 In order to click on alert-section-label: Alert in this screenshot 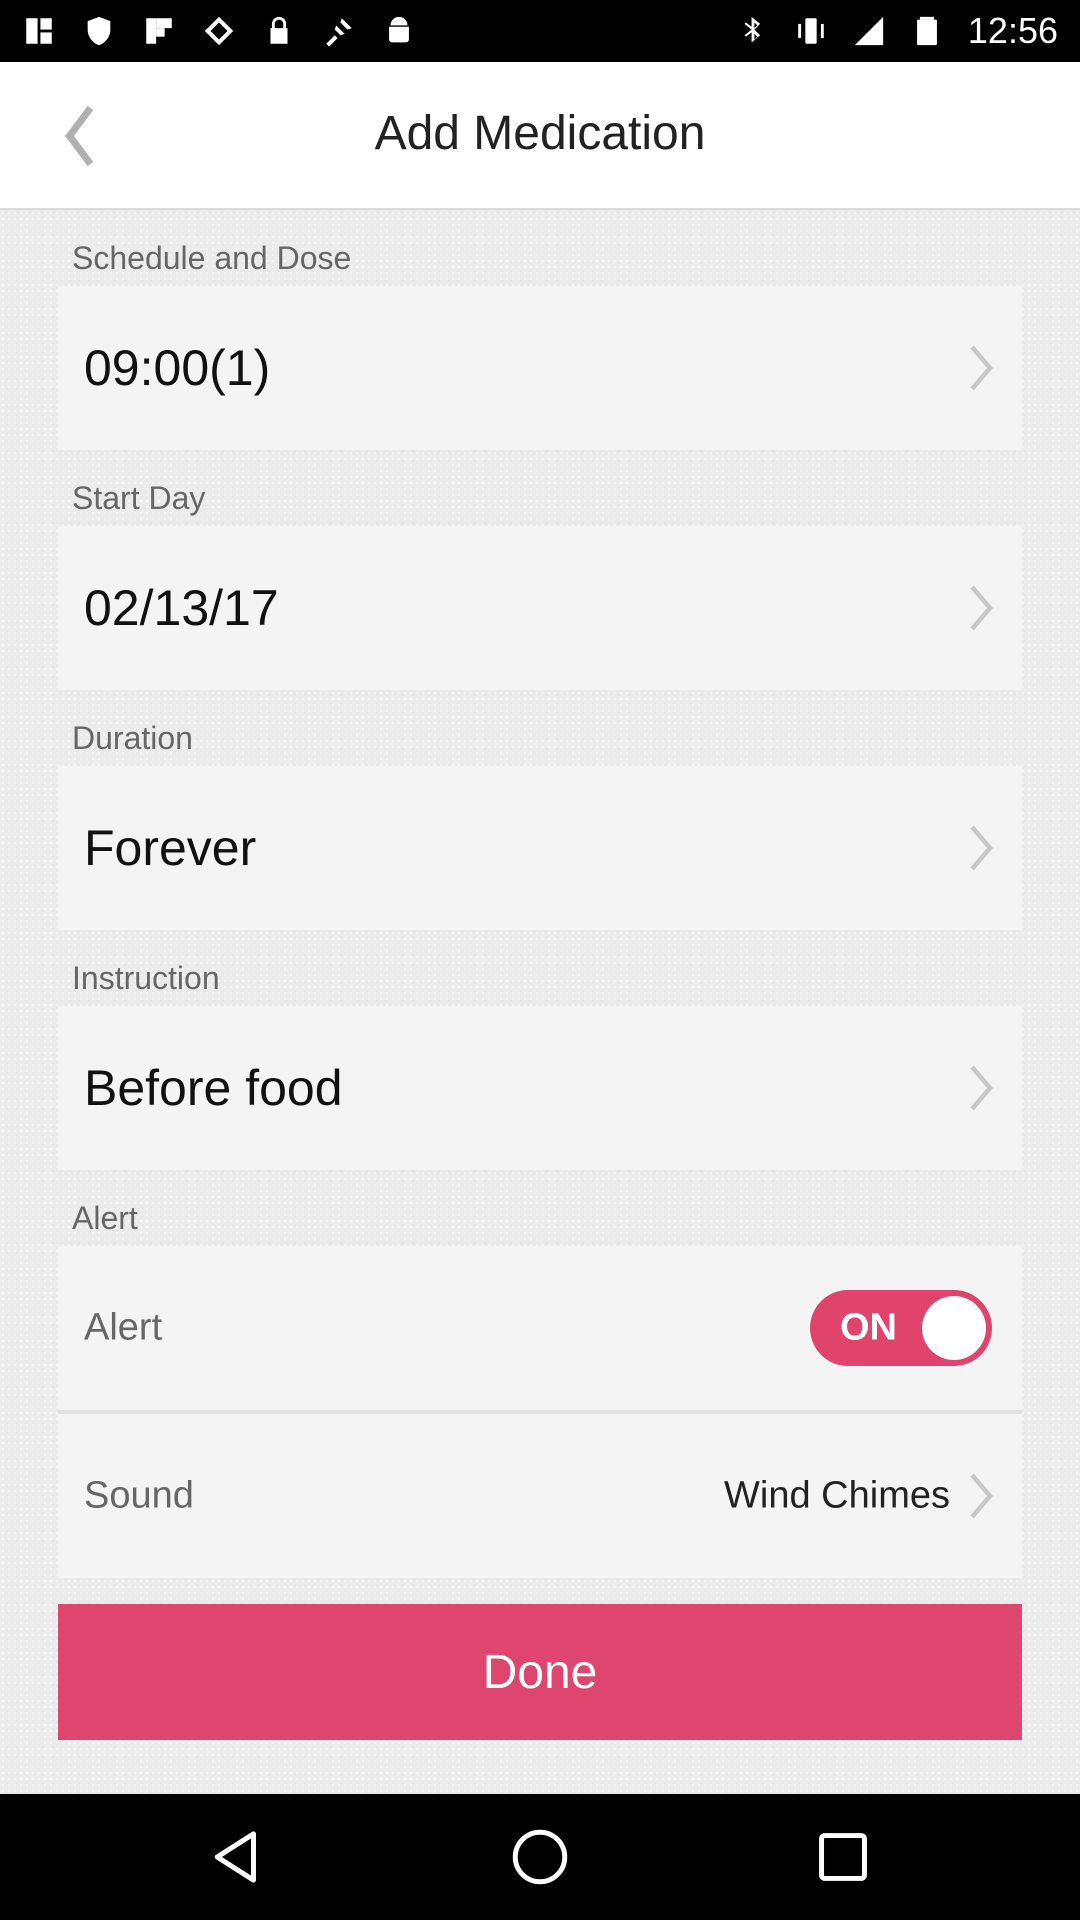, I will do `click(105, 1218)`.